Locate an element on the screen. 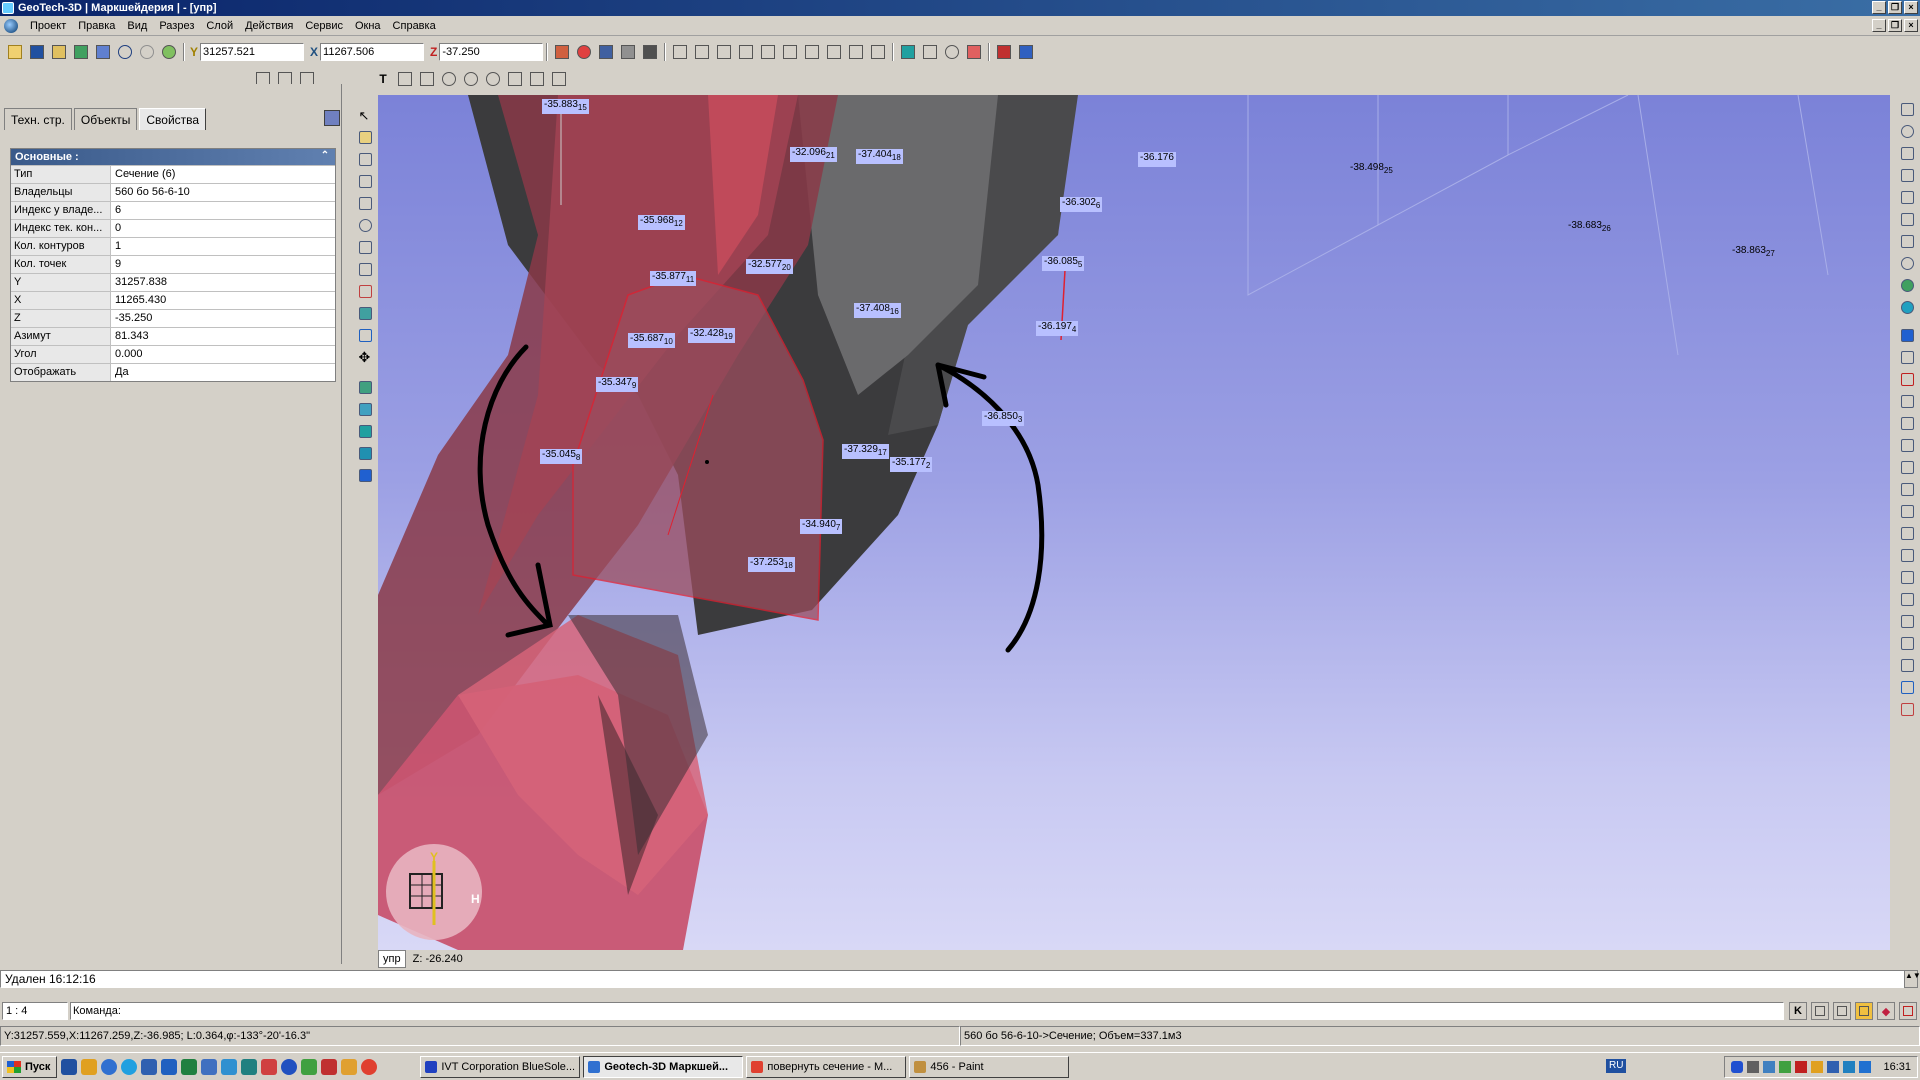 The height and width of the screenshot is (1080, 1920). elevation-label: -32.09621 is located at coordinates (813, 154).